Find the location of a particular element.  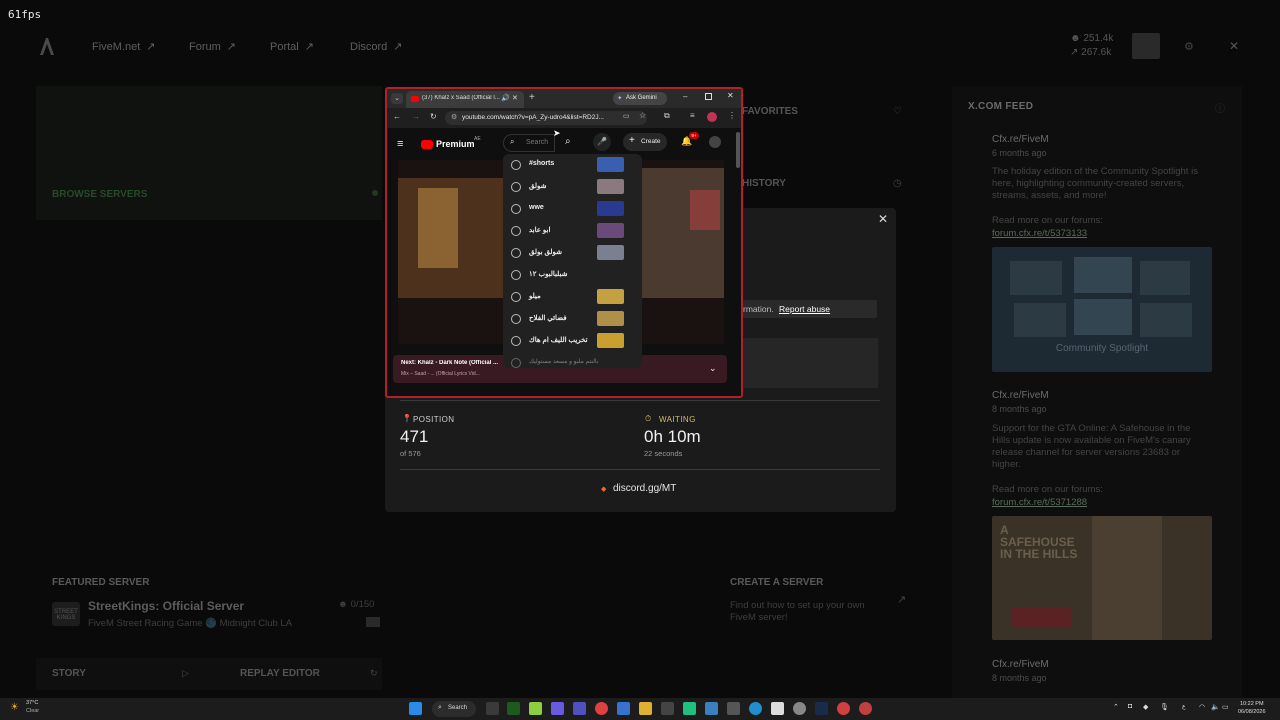

youtube-search-input: ⌕ Search is located at coordinates (529, 143).